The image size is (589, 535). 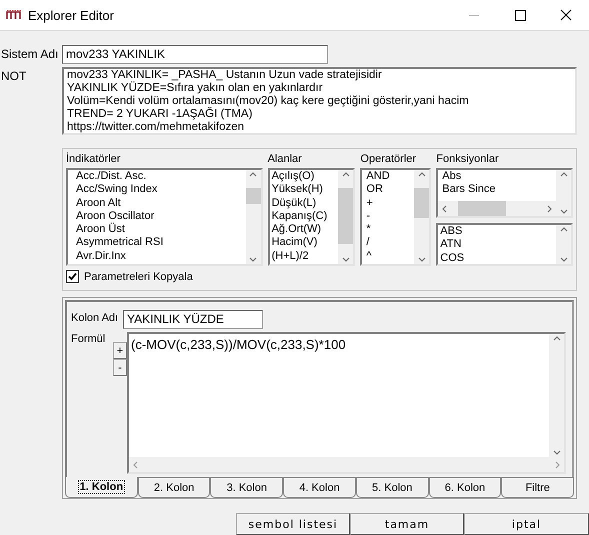 I want to click on system-name-field: mov233 YAKINLIK, so click(x=195, y=54).